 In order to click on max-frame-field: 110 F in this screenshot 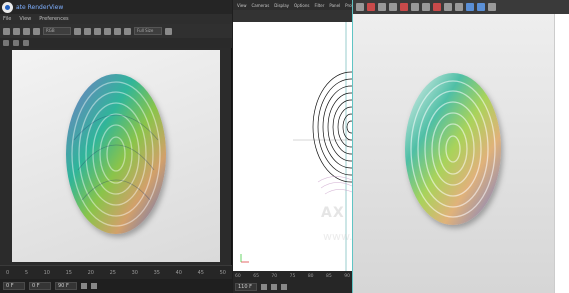, I will do `click(246, 287)`.